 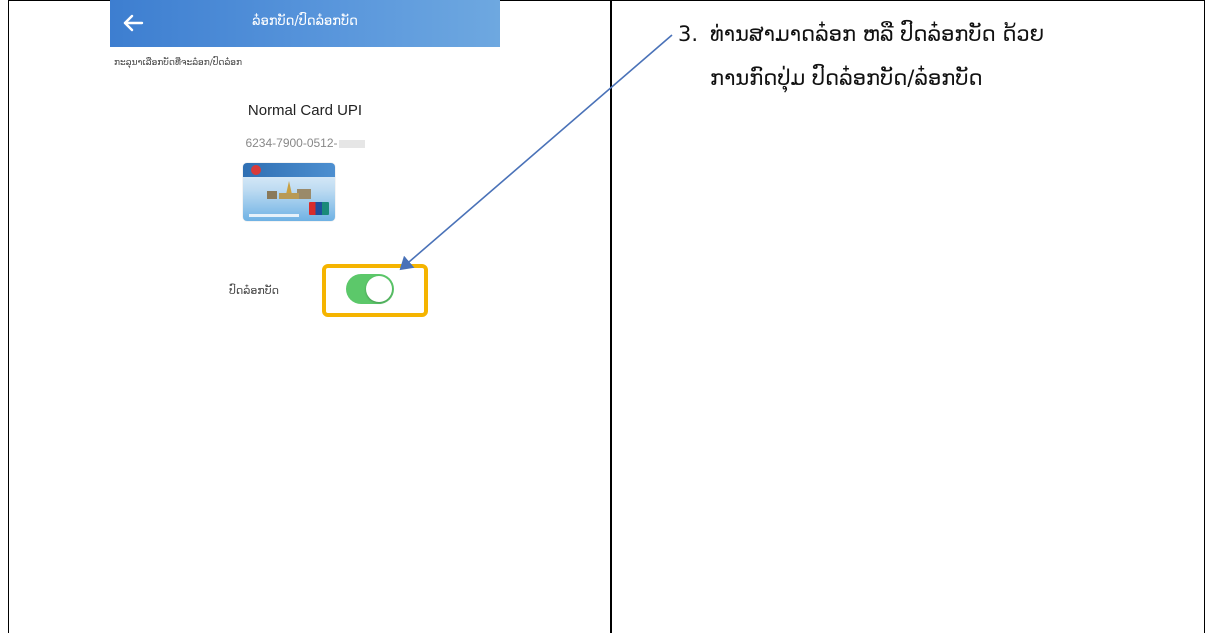 I want to click on page-title: ລ໋ອກບັດ/ປົດລ໋ອກບັດ, so click(x=305, y=21).